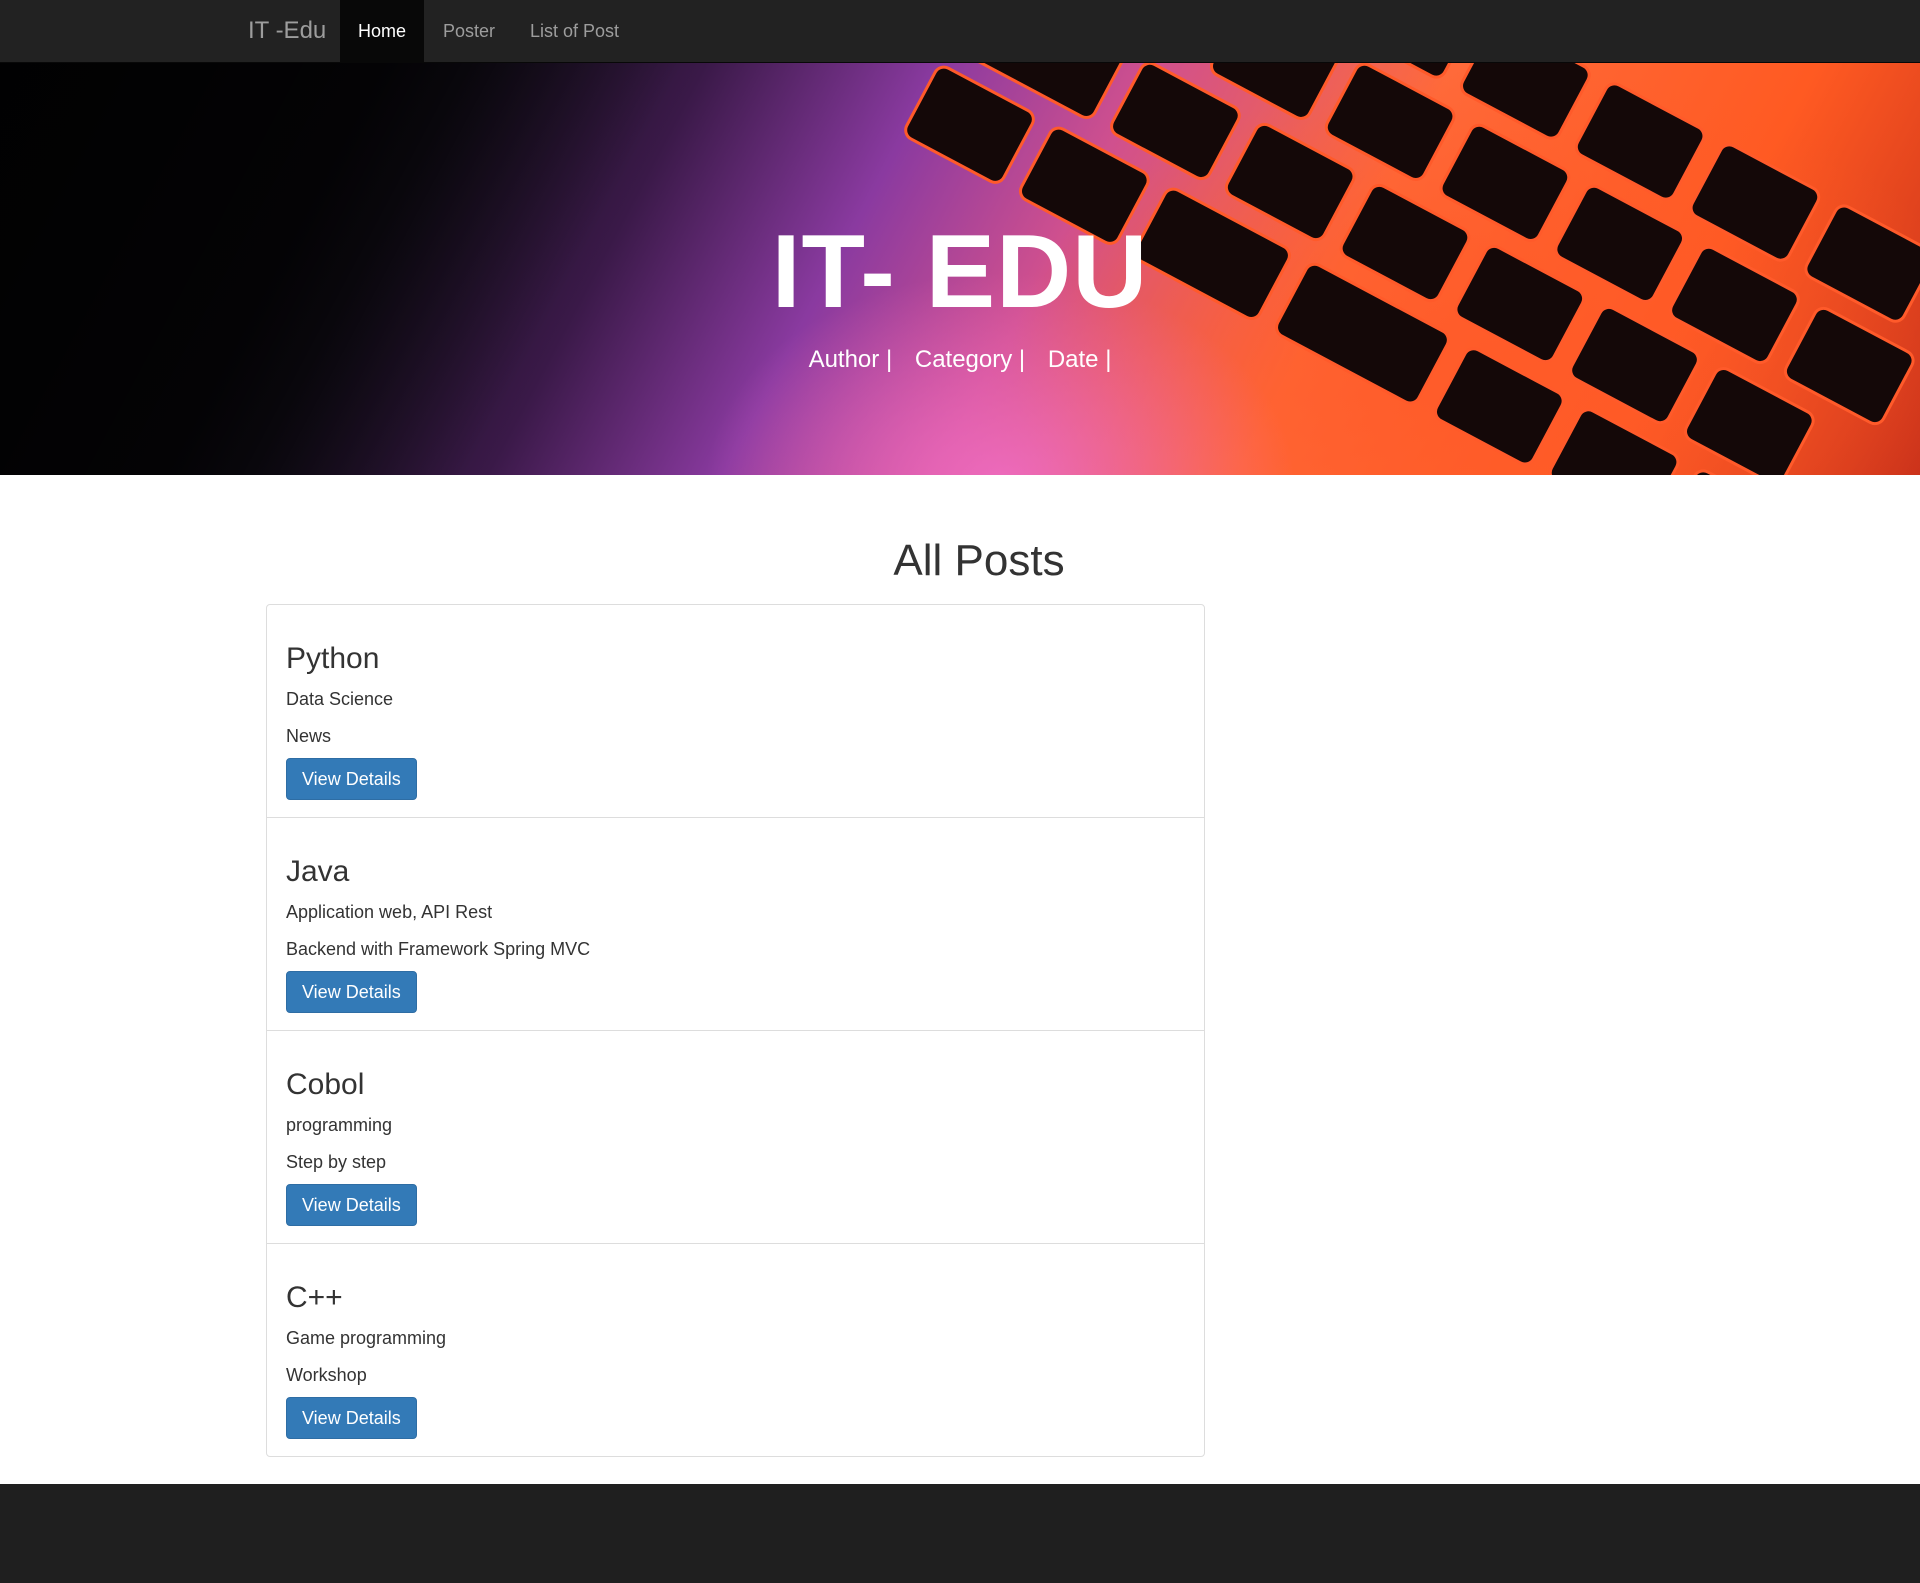 This screenshot has width=1920, height=1583. What do you see at coordinates (318, 871) in the screenshot?
I see `post-title: Java` at bounding box center [318, 871].